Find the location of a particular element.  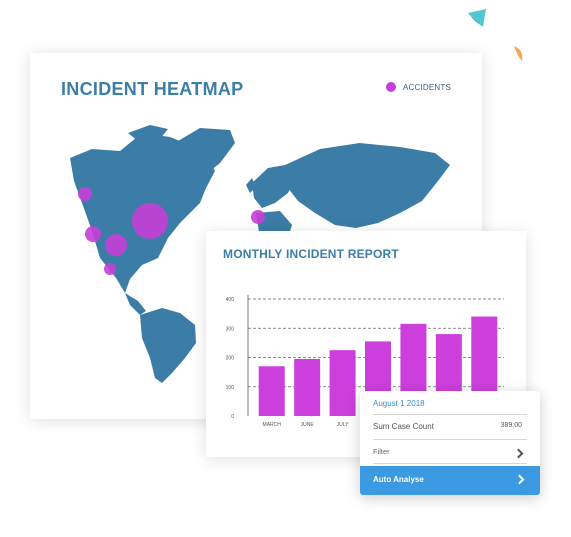

legend-dot-icon is located at coordinates (391, 87).